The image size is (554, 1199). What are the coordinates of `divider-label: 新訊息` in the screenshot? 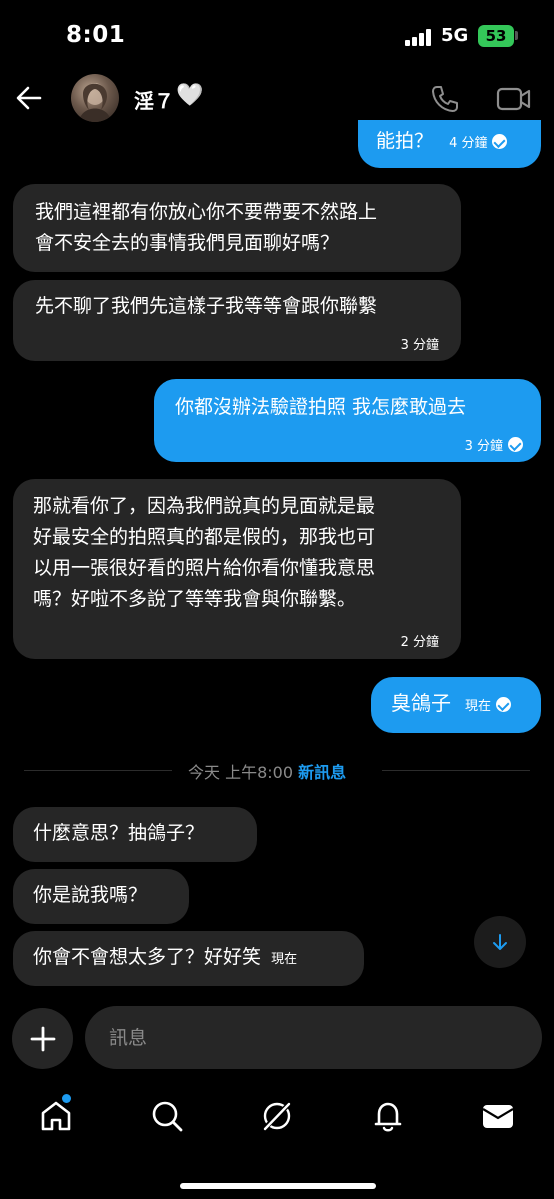 It's located at (322, 772).